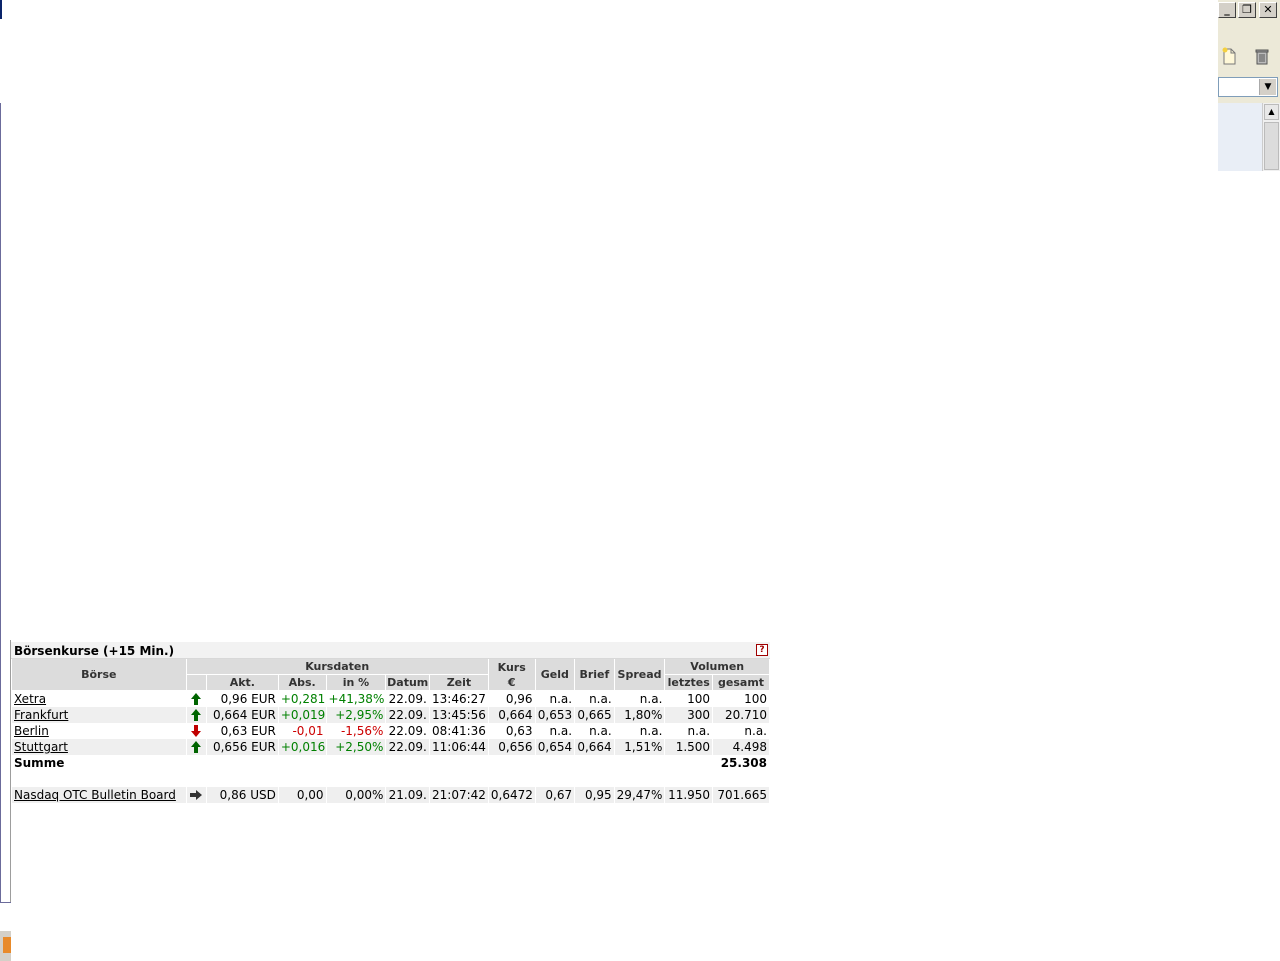 This screenshot has width=1280, height=961. What do you see at coordinates (459, 747) in the screenshot?
I see `cell-zeit: 11:06:44` at bounding box center [459, 747].